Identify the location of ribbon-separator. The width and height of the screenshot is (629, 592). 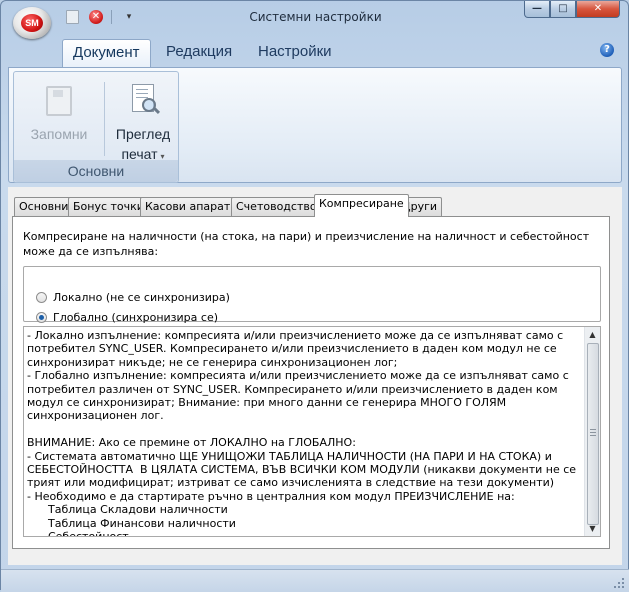
(104, 119).